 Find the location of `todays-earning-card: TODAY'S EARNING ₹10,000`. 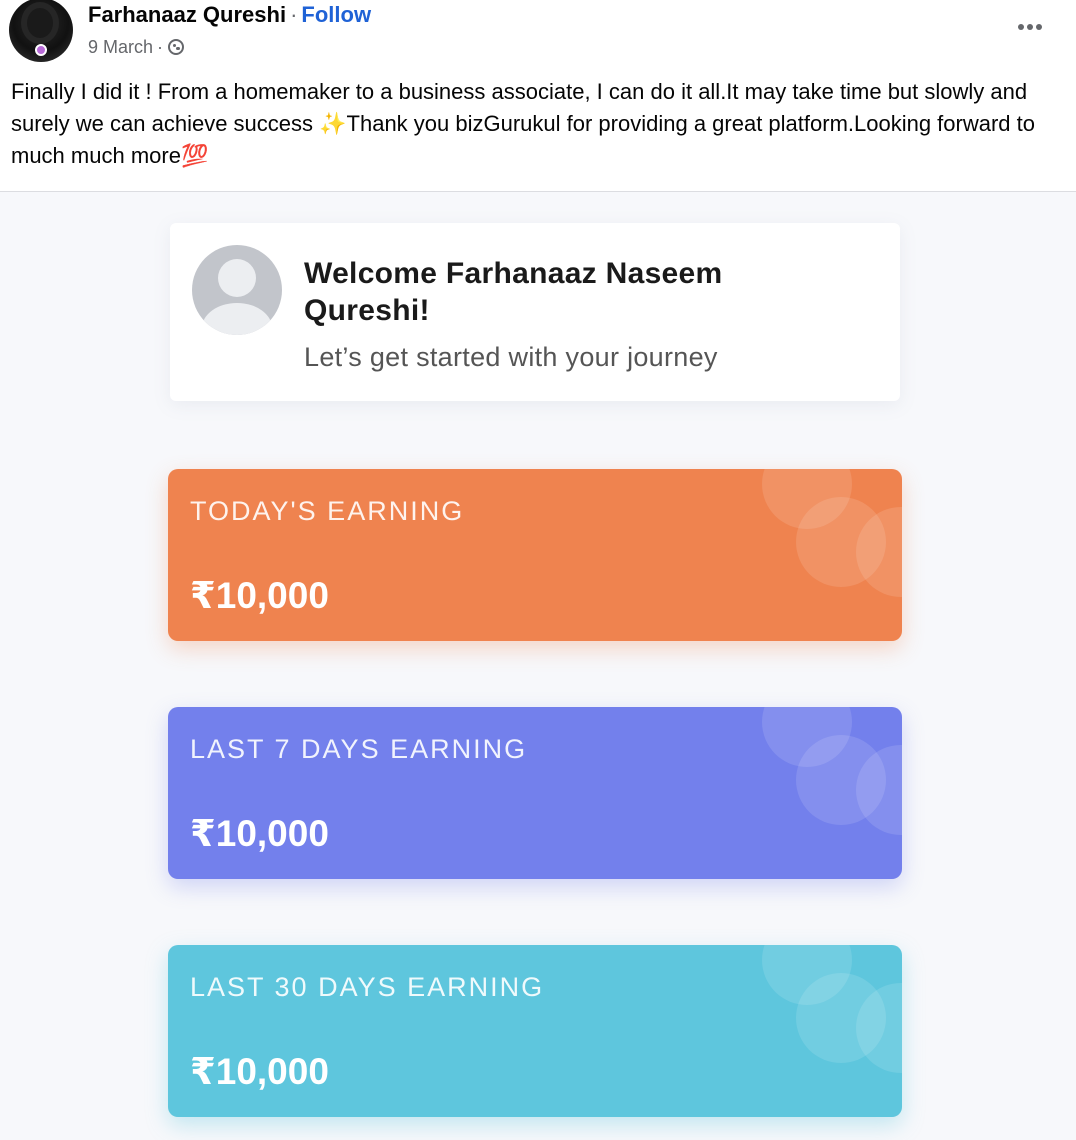

todays-earning-card: TODAY'S EARNING ₹10,000 is located at coordinates (535, 555).